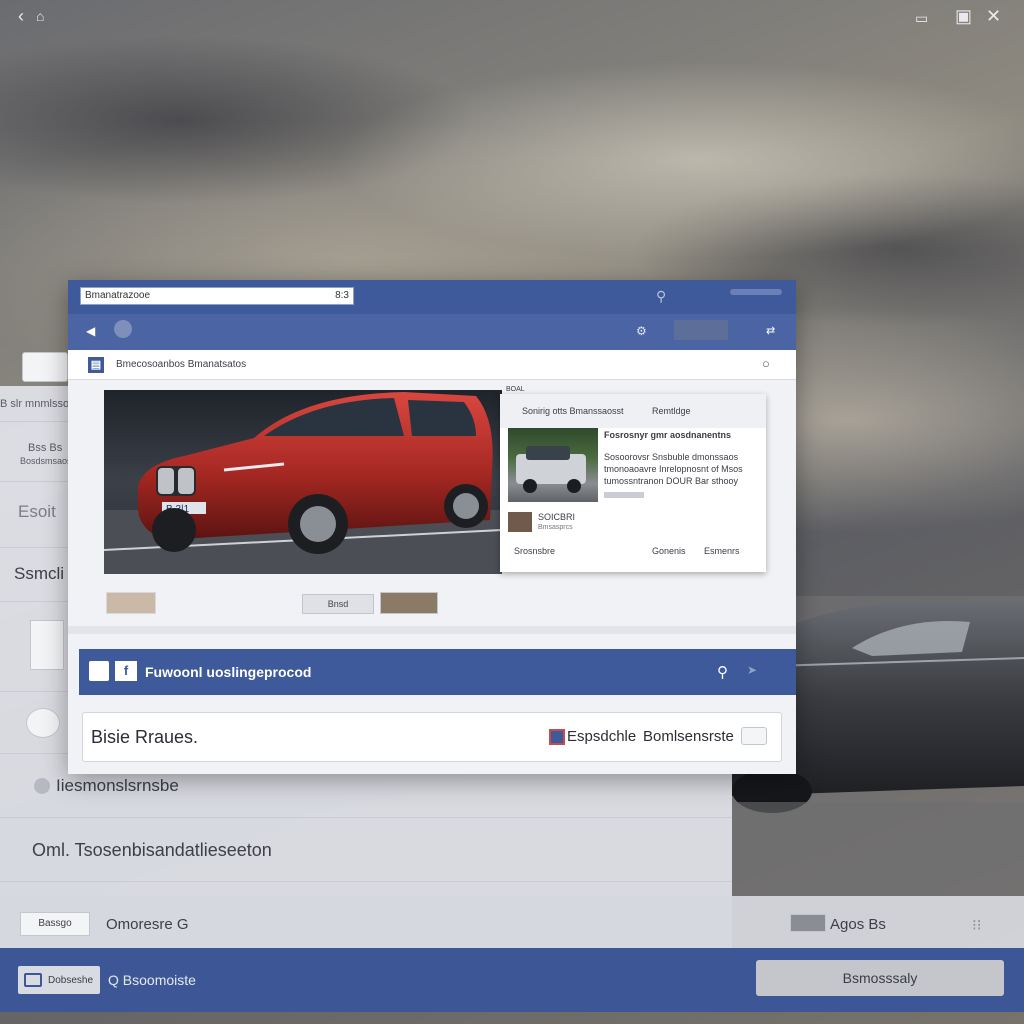 The height and width of the screenshot is (1024, 1024). Describe the element at coordinates (534, 551) in the screenshot. I see `post-footer-left: Srosnsbre` at that location.